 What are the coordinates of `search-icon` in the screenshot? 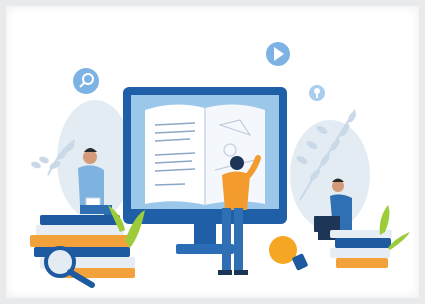 It's located at (86, 81).